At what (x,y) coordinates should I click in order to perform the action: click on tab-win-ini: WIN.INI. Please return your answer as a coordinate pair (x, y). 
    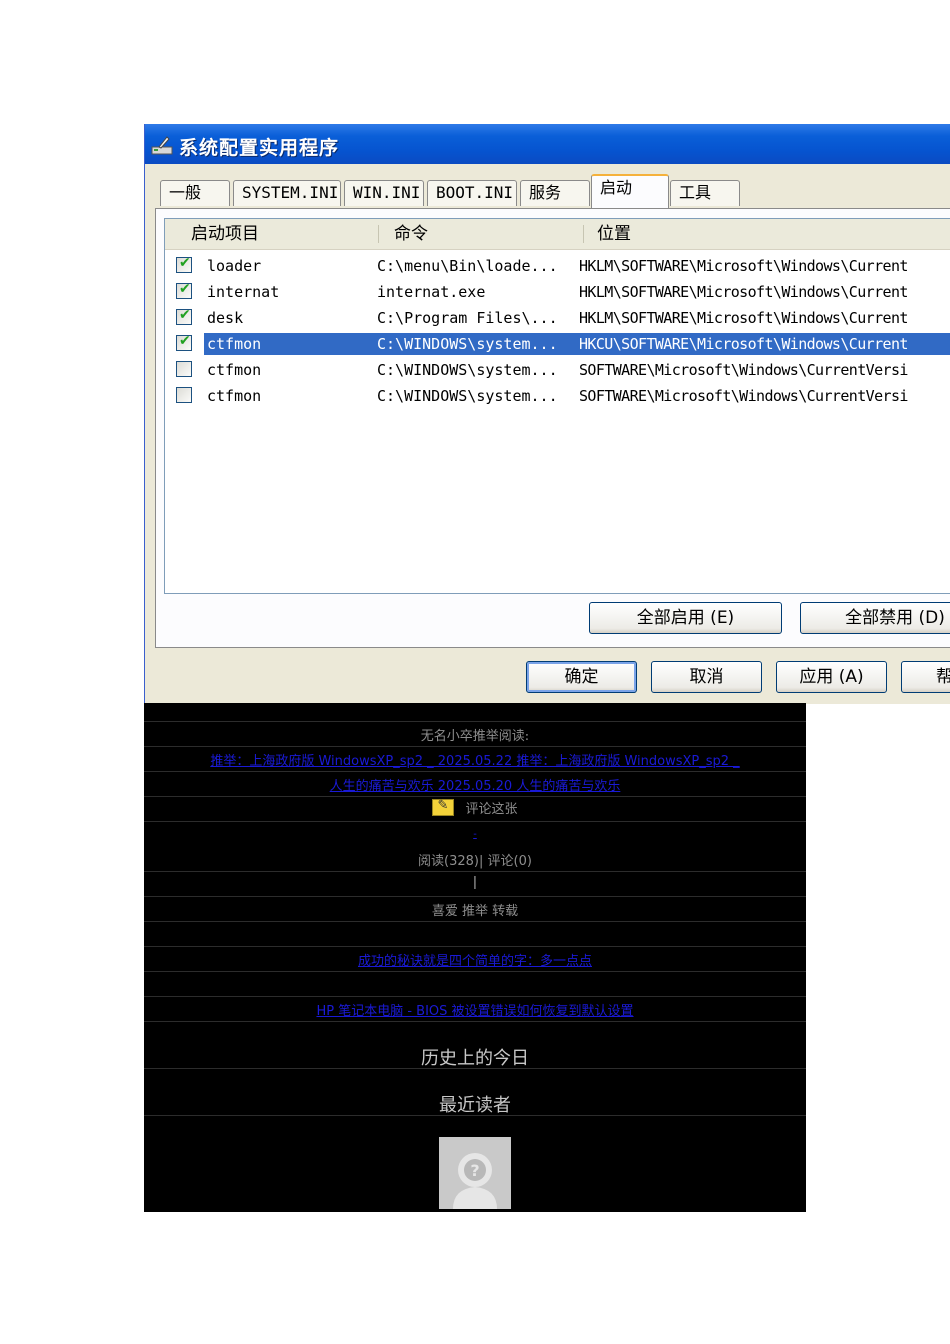
    Looking at the image, I should click on (384, 193).